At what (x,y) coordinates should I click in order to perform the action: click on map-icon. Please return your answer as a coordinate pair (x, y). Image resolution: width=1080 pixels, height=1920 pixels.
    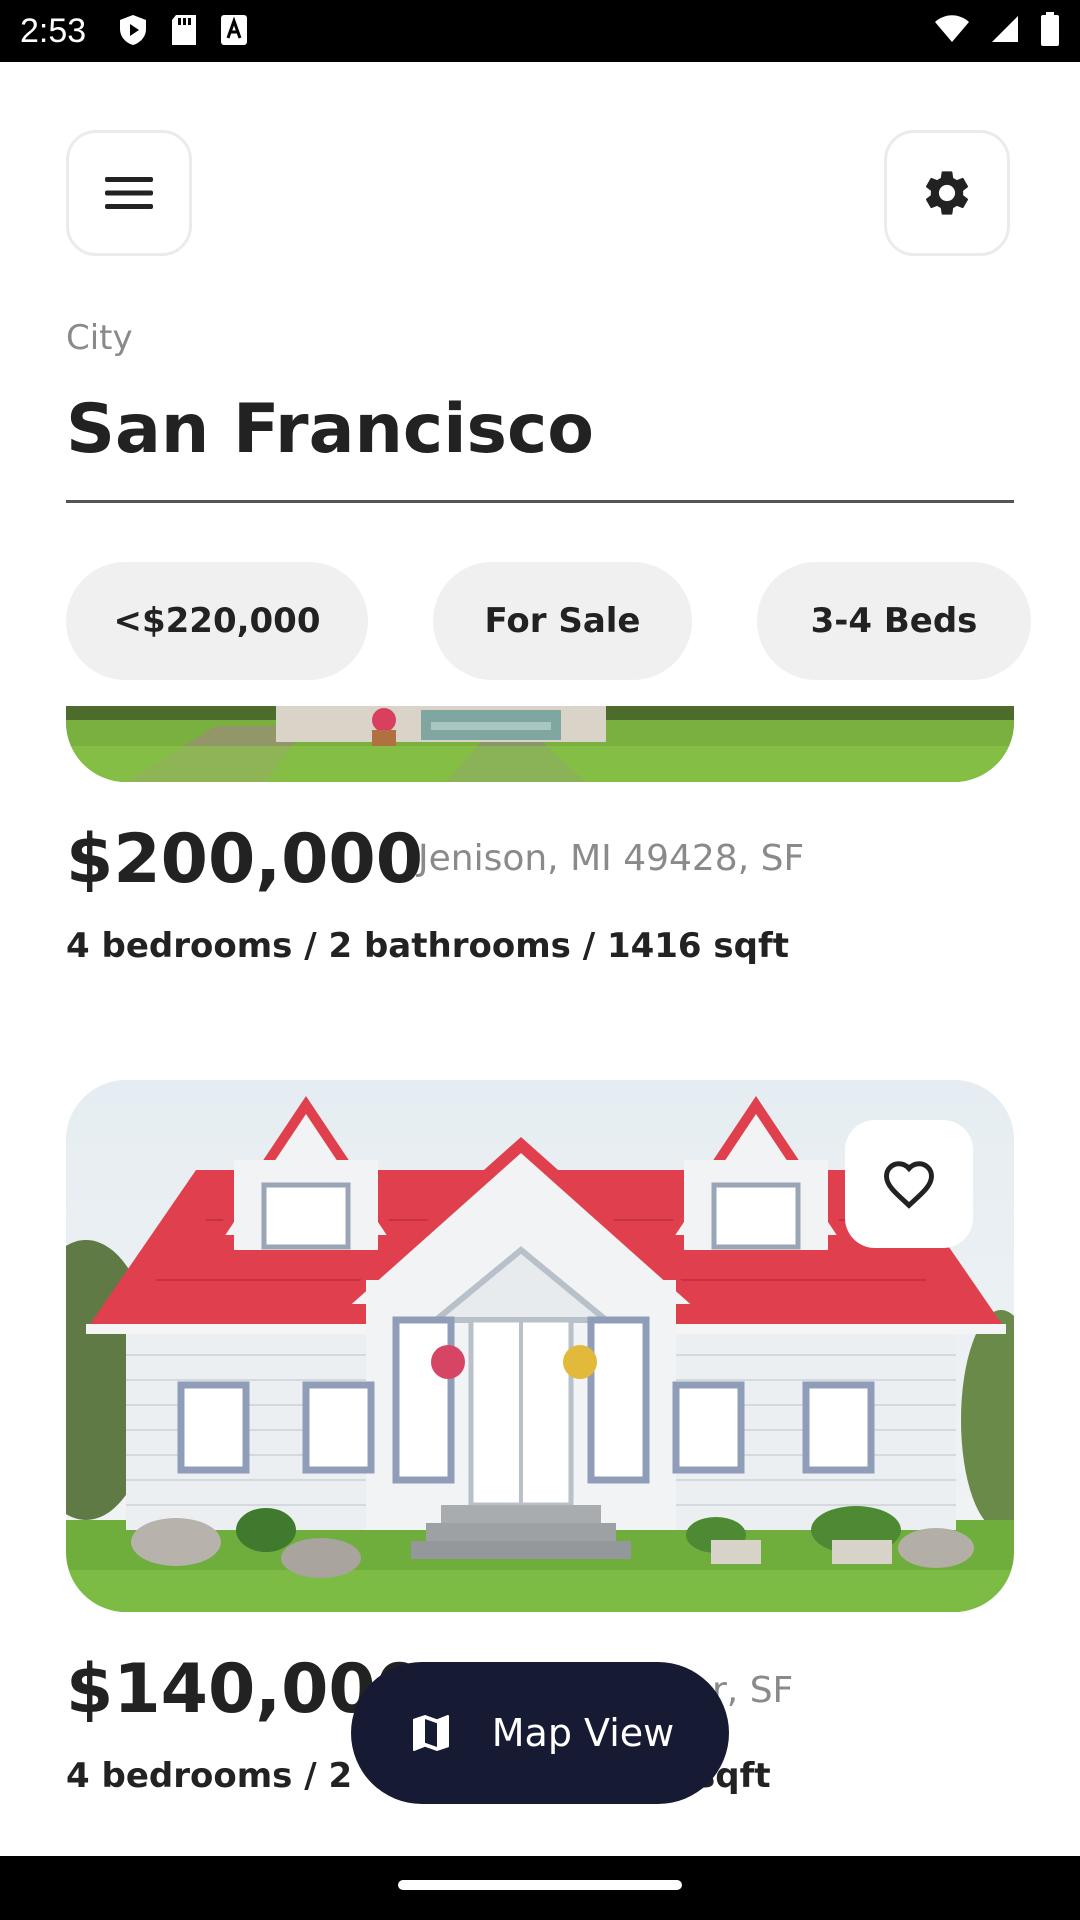
    Looking at the image, I should click on (430, 1733).